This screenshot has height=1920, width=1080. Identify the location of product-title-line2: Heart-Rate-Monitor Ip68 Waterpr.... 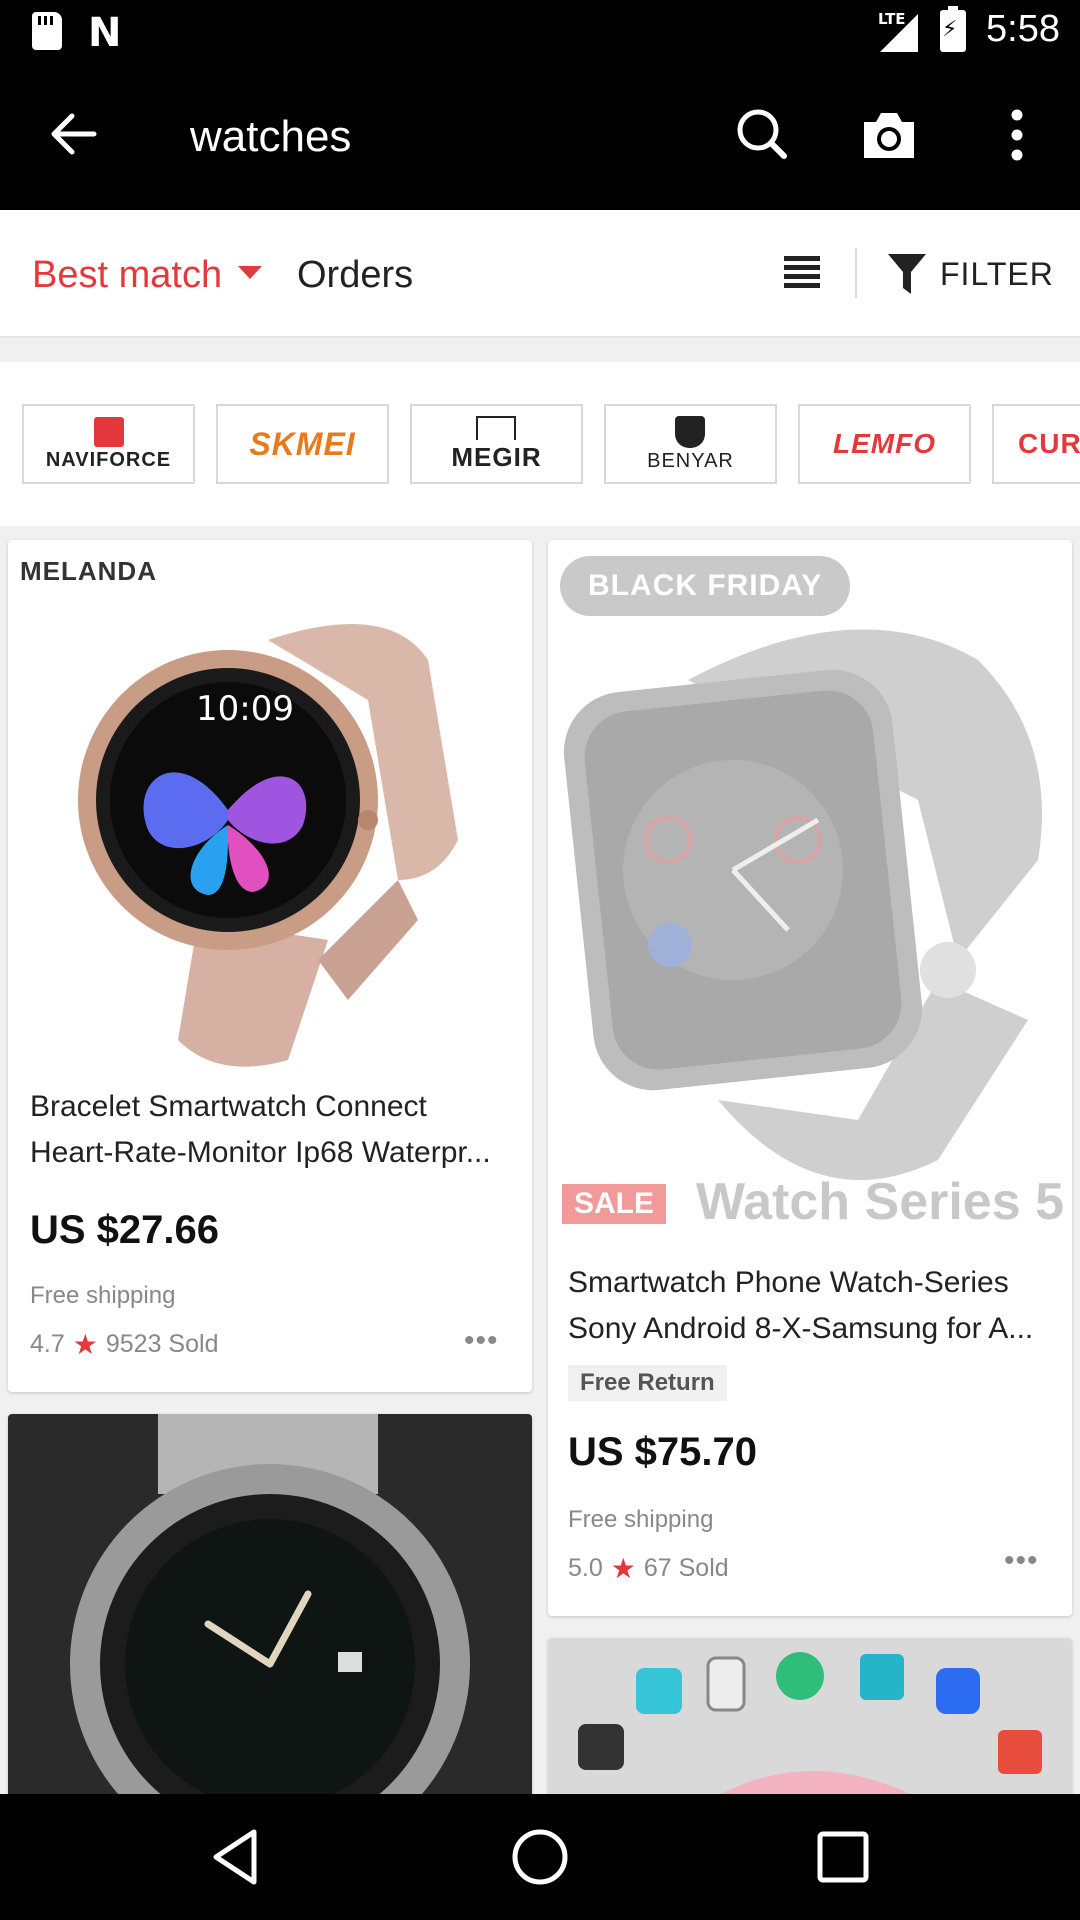
(260, 1152).